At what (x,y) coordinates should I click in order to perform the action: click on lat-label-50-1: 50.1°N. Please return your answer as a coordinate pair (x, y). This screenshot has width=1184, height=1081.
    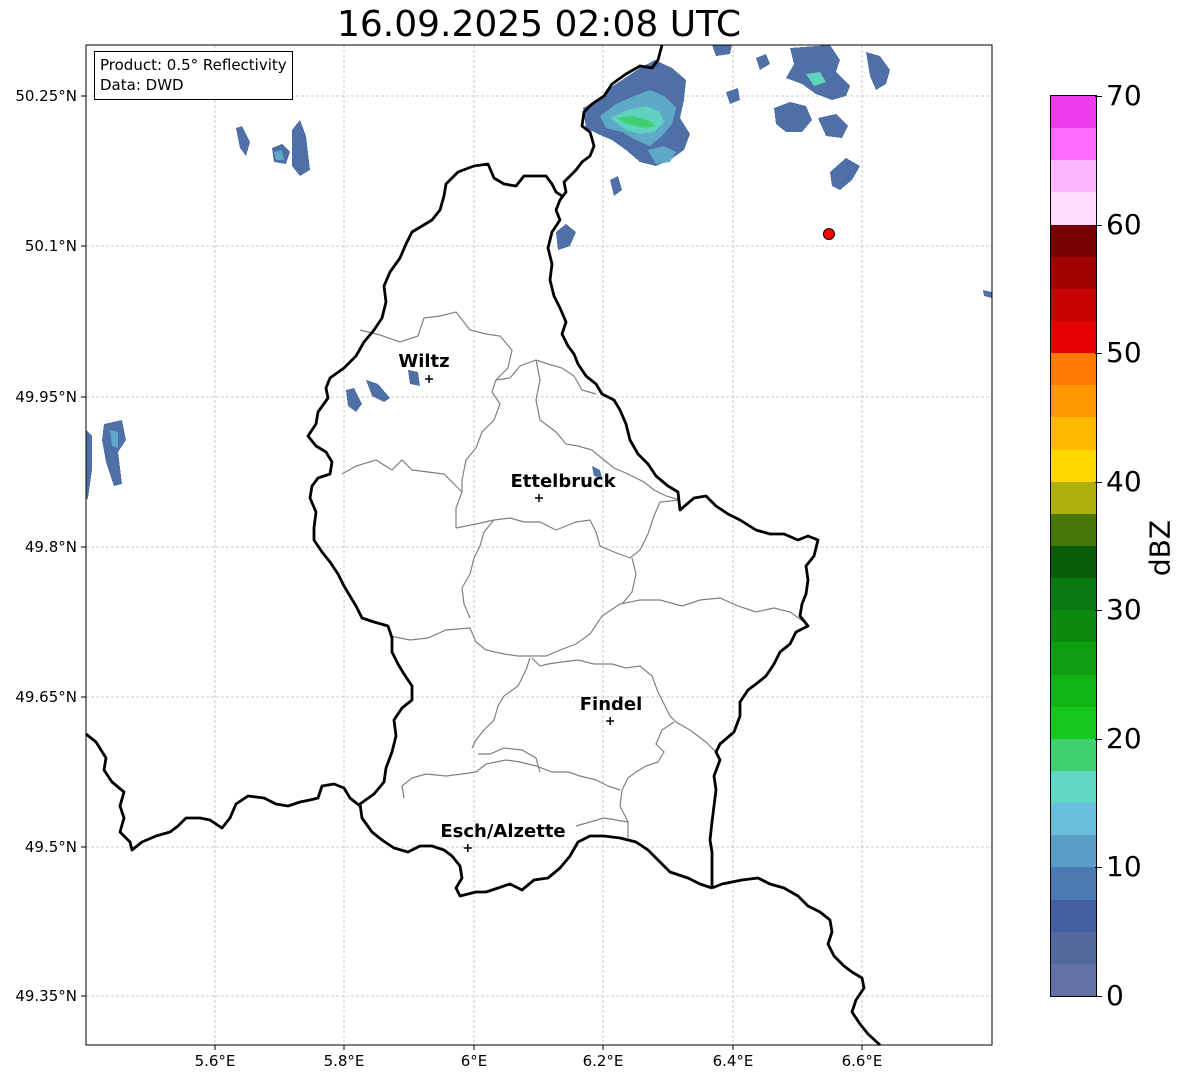
    Looking at the image, I should click on (50, 246).